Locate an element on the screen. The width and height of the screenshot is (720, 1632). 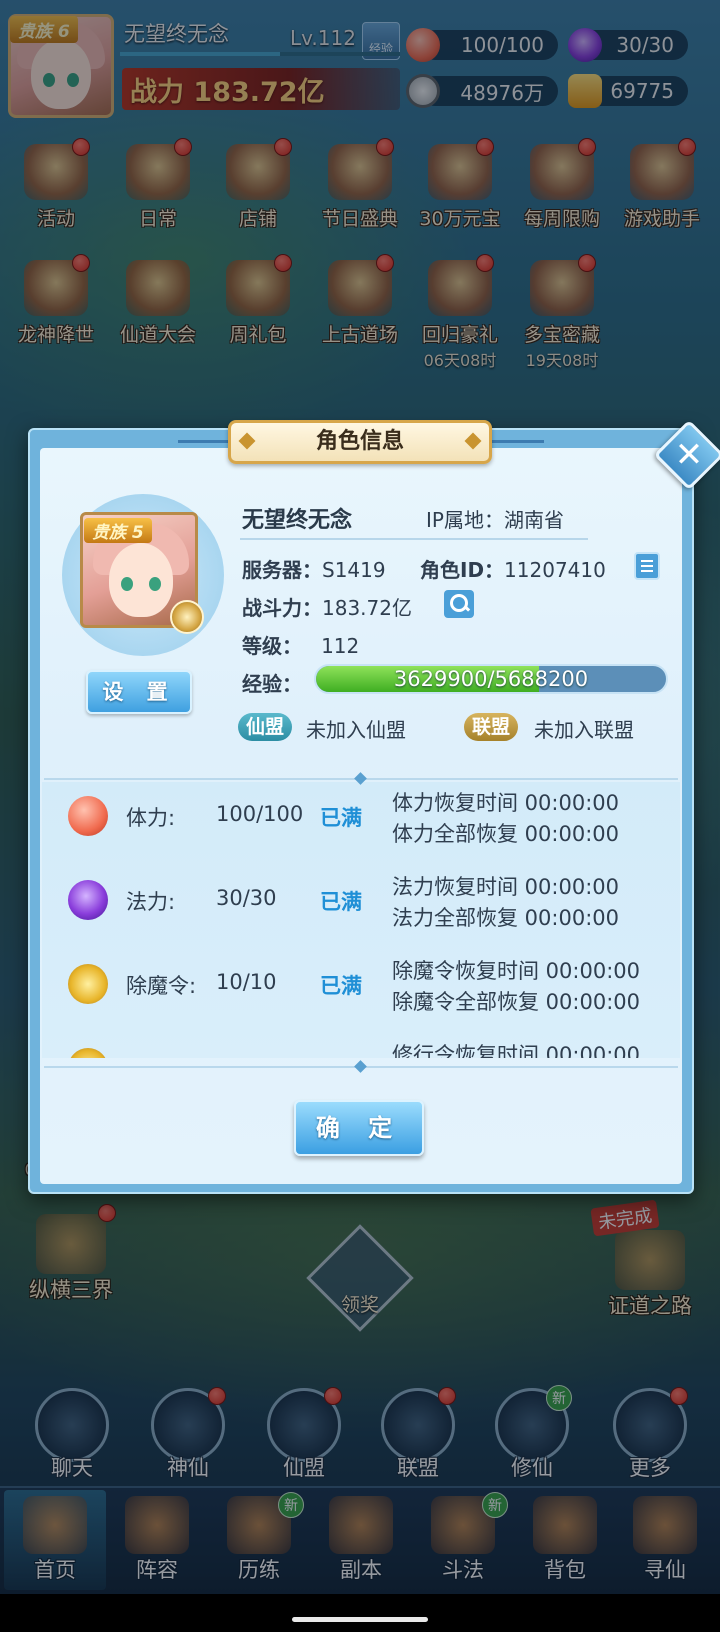
close-icon: ✕ is located at coordinates (689, 455).